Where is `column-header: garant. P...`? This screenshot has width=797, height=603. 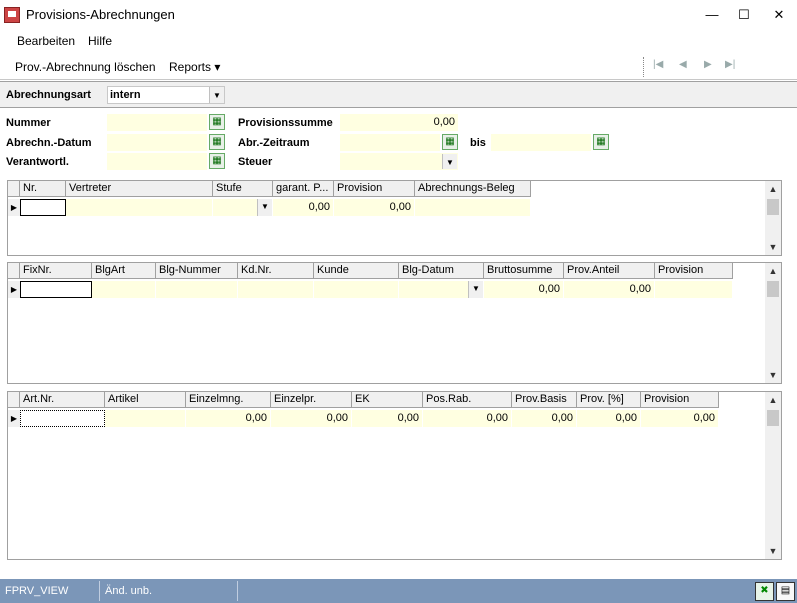 column-header: garant. P... is located at coordinates (303, 189).